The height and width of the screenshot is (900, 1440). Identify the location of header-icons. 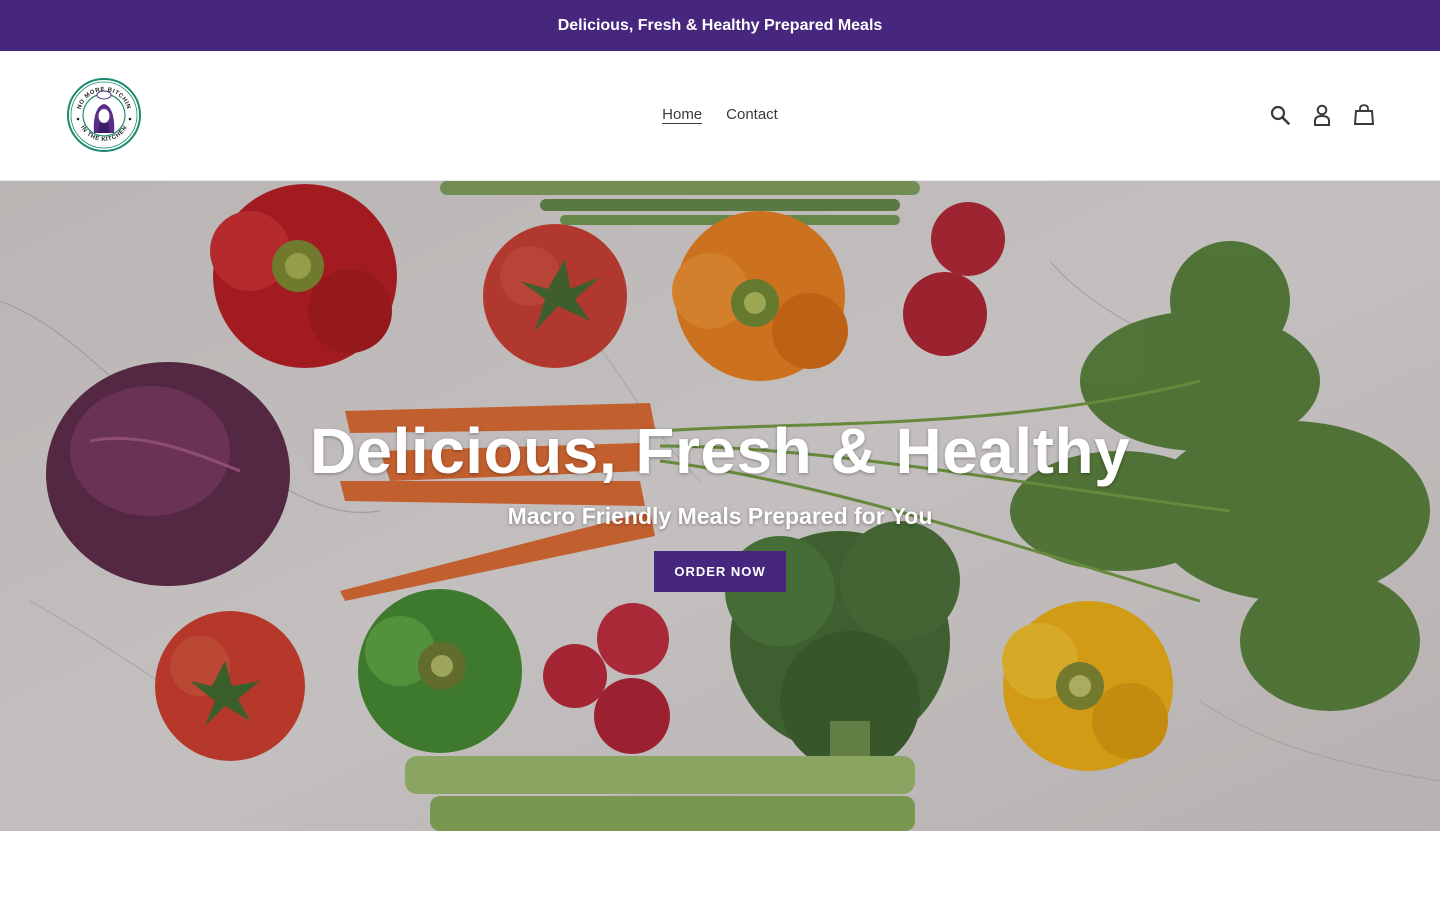
(1322, 115).